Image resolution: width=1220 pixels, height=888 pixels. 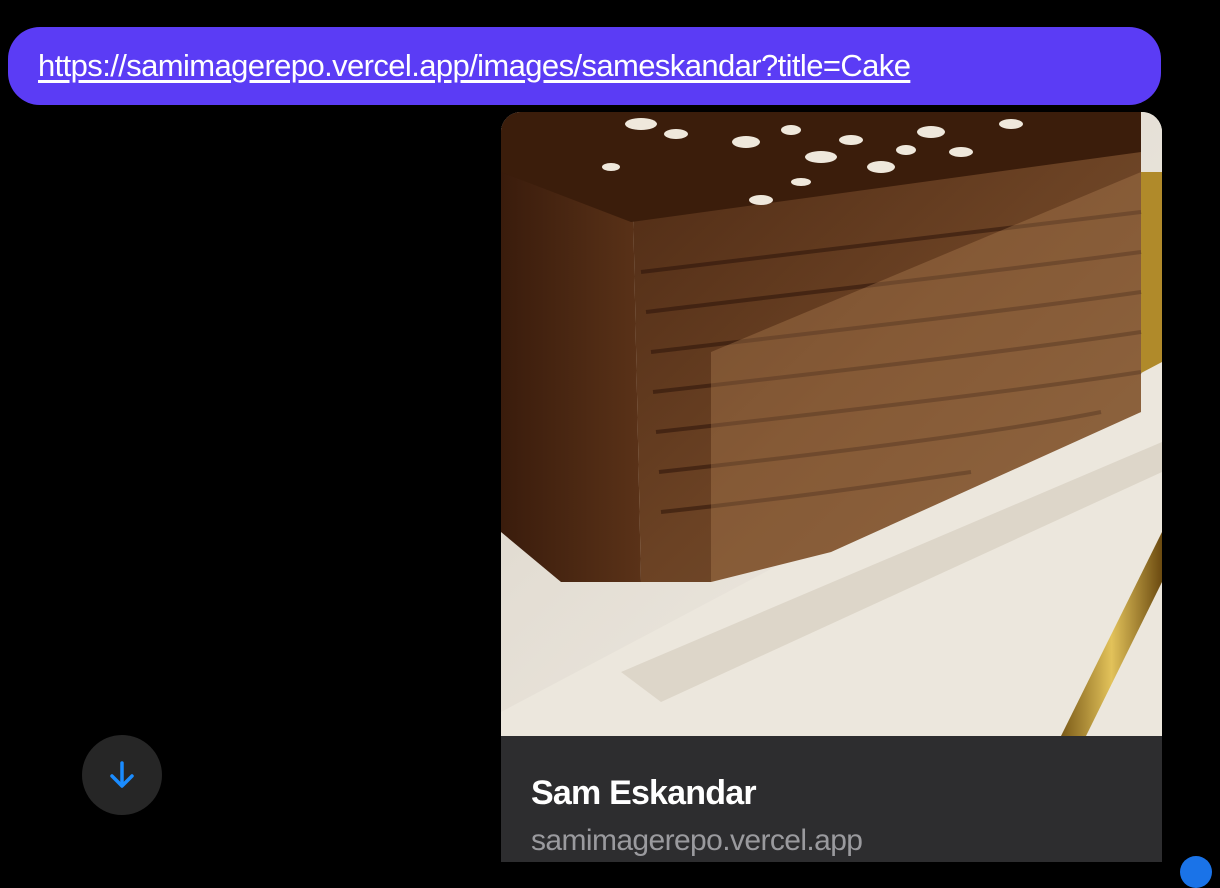 What do you see at coordinates (644, 793) in the screenshot?
I see `link-preview-title: Sam Eskandar` at bounding box center [644, 793].